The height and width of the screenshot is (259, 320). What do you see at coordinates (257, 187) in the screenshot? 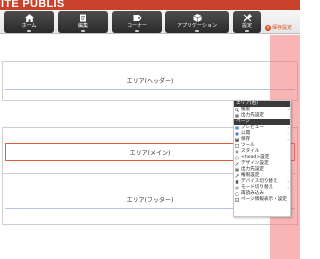
I see `menu-item-label: モード切り替え` at bounding box center [257, 187].